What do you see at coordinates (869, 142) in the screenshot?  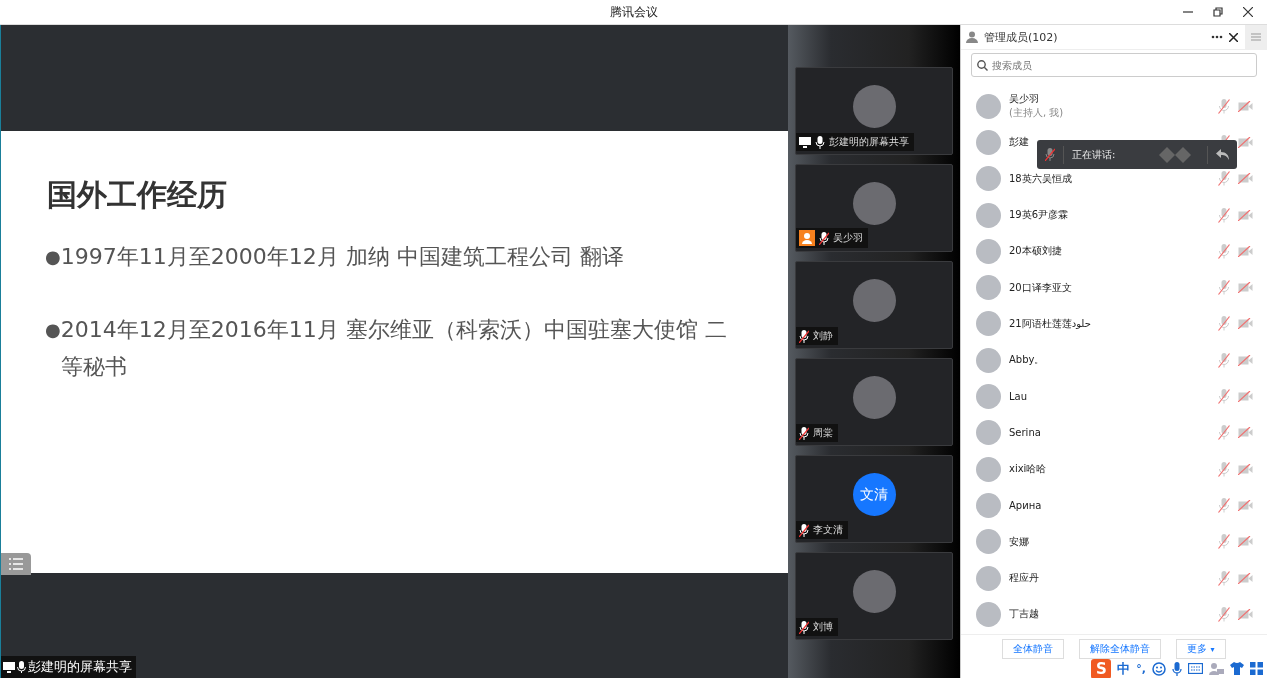 I see `participant-name: 彭建明的屏幕共享` at bounding box center [869, 142].